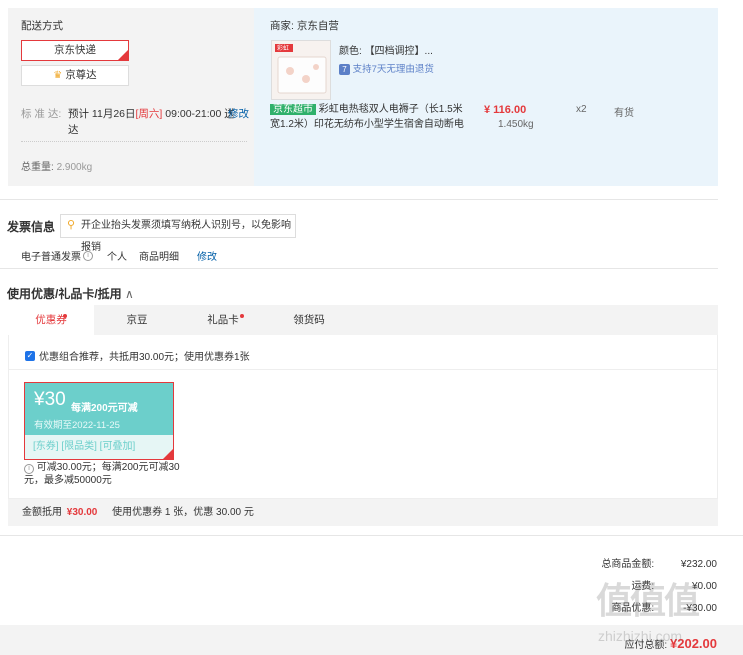 The height and width of the screenshot is (655, 743). Describe the element at coordinates (344, 69) in the screenshot. I see `return-7day-icon: 7` at that location.